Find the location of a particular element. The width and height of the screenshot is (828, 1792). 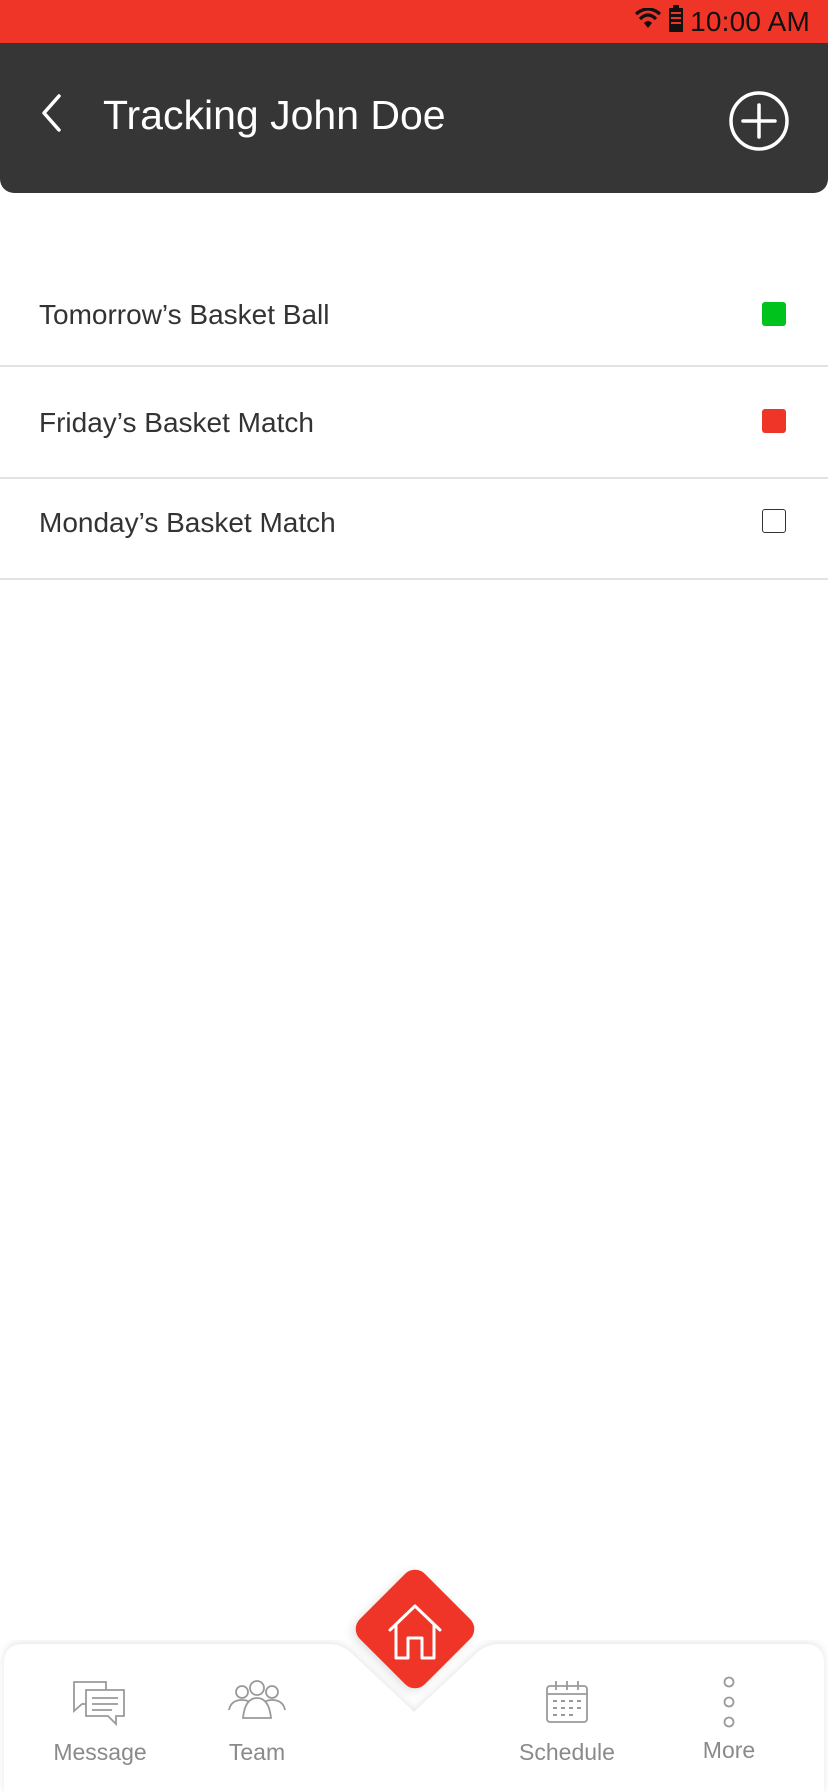

chevron-left-icon is located at coordinates (52, 115).